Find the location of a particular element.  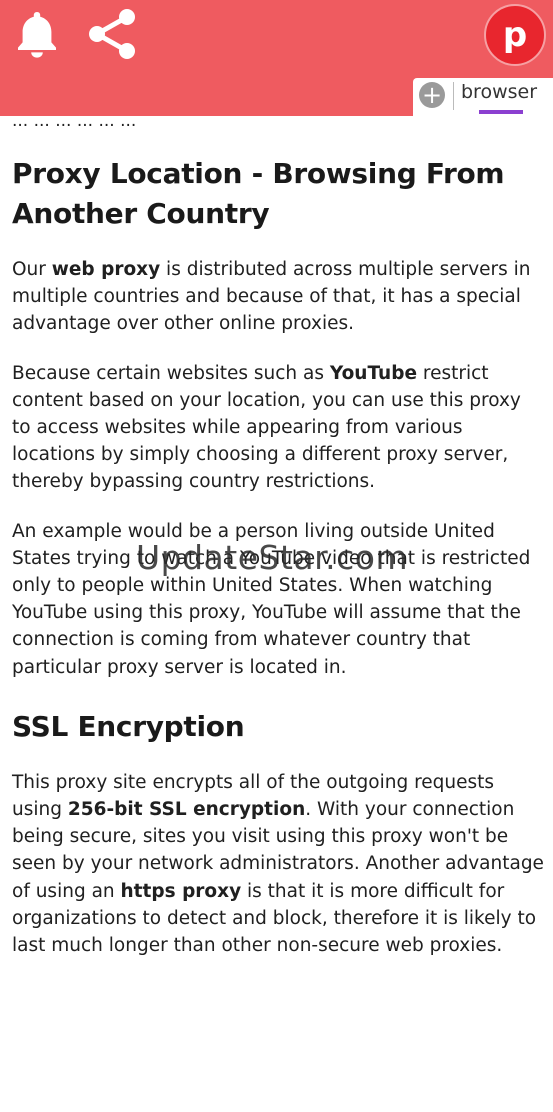

add-tab-button: + is located at coordinates (432, 95).